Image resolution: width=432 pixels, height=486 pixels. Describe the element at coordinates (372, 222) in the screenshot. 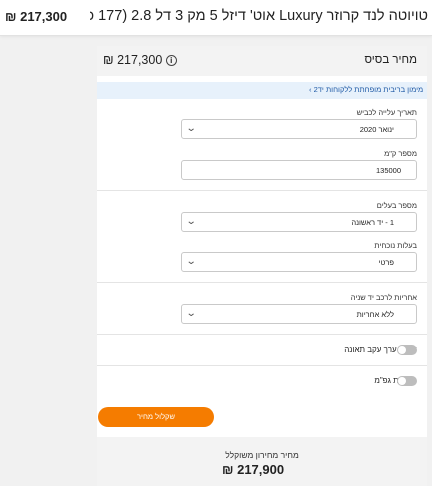

I see `owners-value: 1 - יד ראשונה` at that location.